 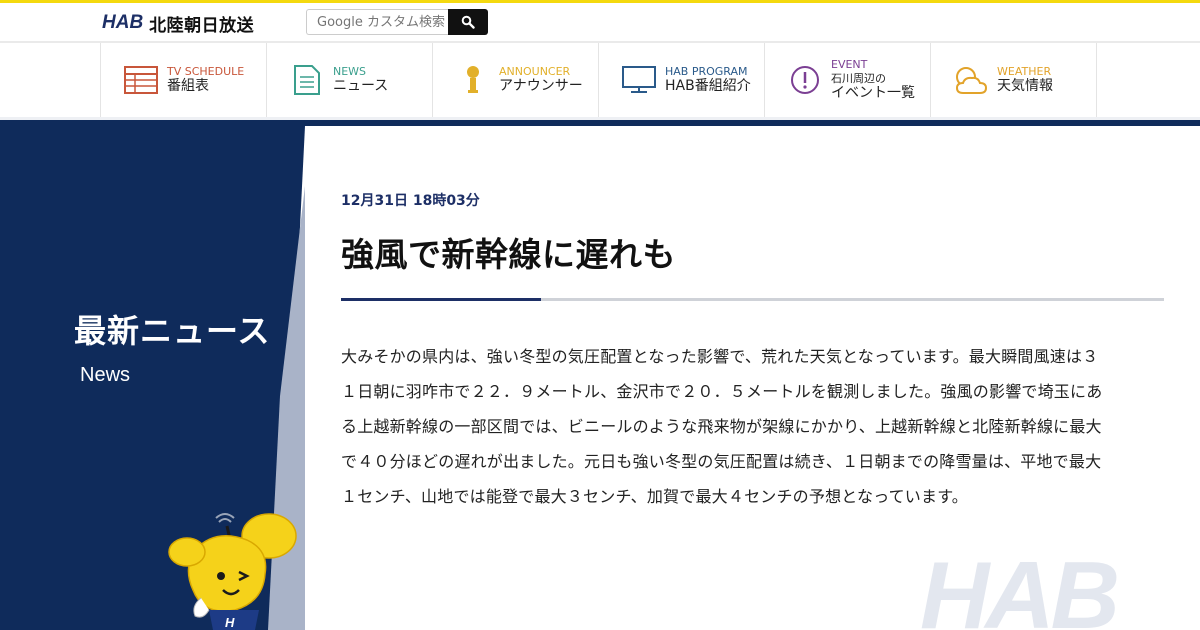 What do you see at coordinates (971, 80) in the screenshot?
I see `weather-icon` at bounding box center [971, 80].